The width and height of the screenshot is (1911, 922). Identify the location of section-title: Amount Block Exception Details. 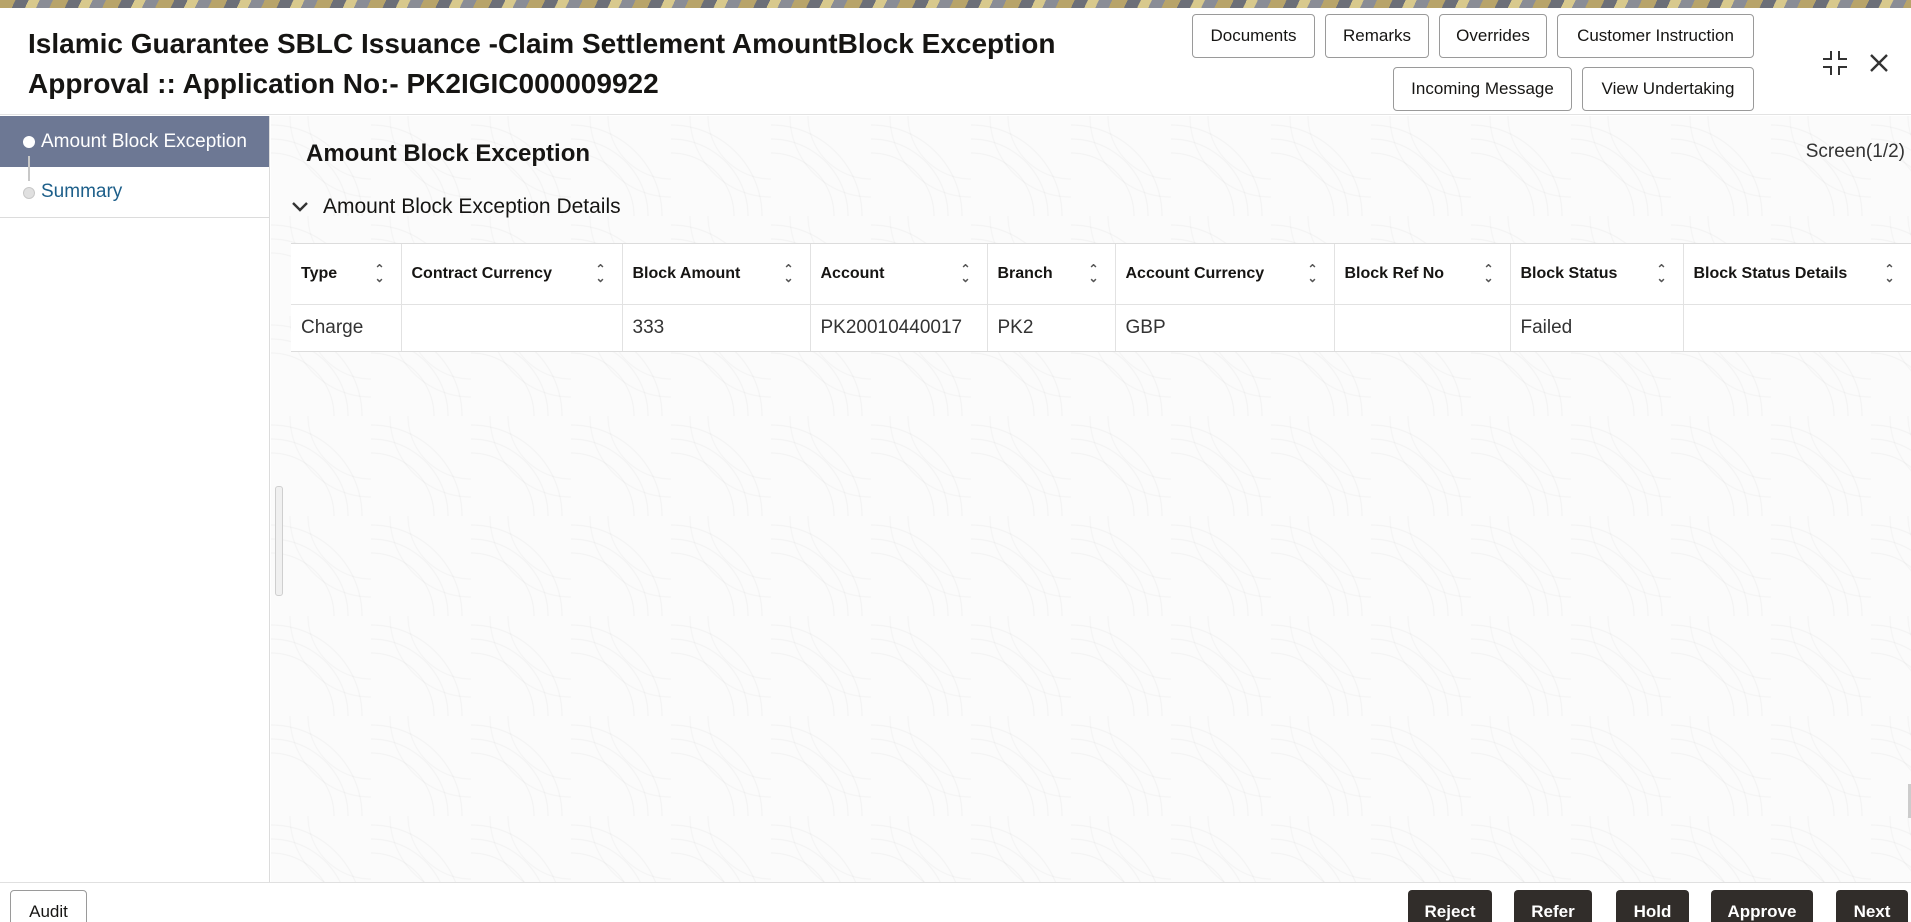
(472, 206).